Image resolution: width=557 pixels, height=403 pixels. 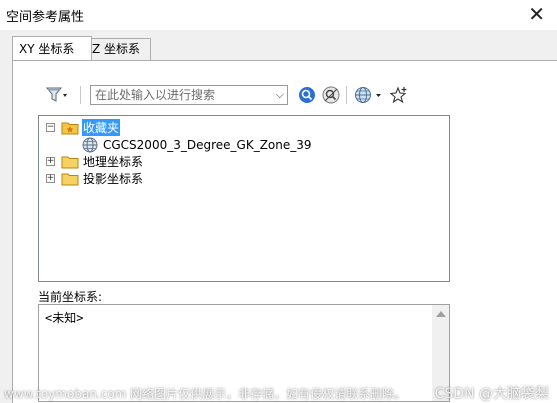 I want to click on search-box: ⌵, so click(x=189, y=95).